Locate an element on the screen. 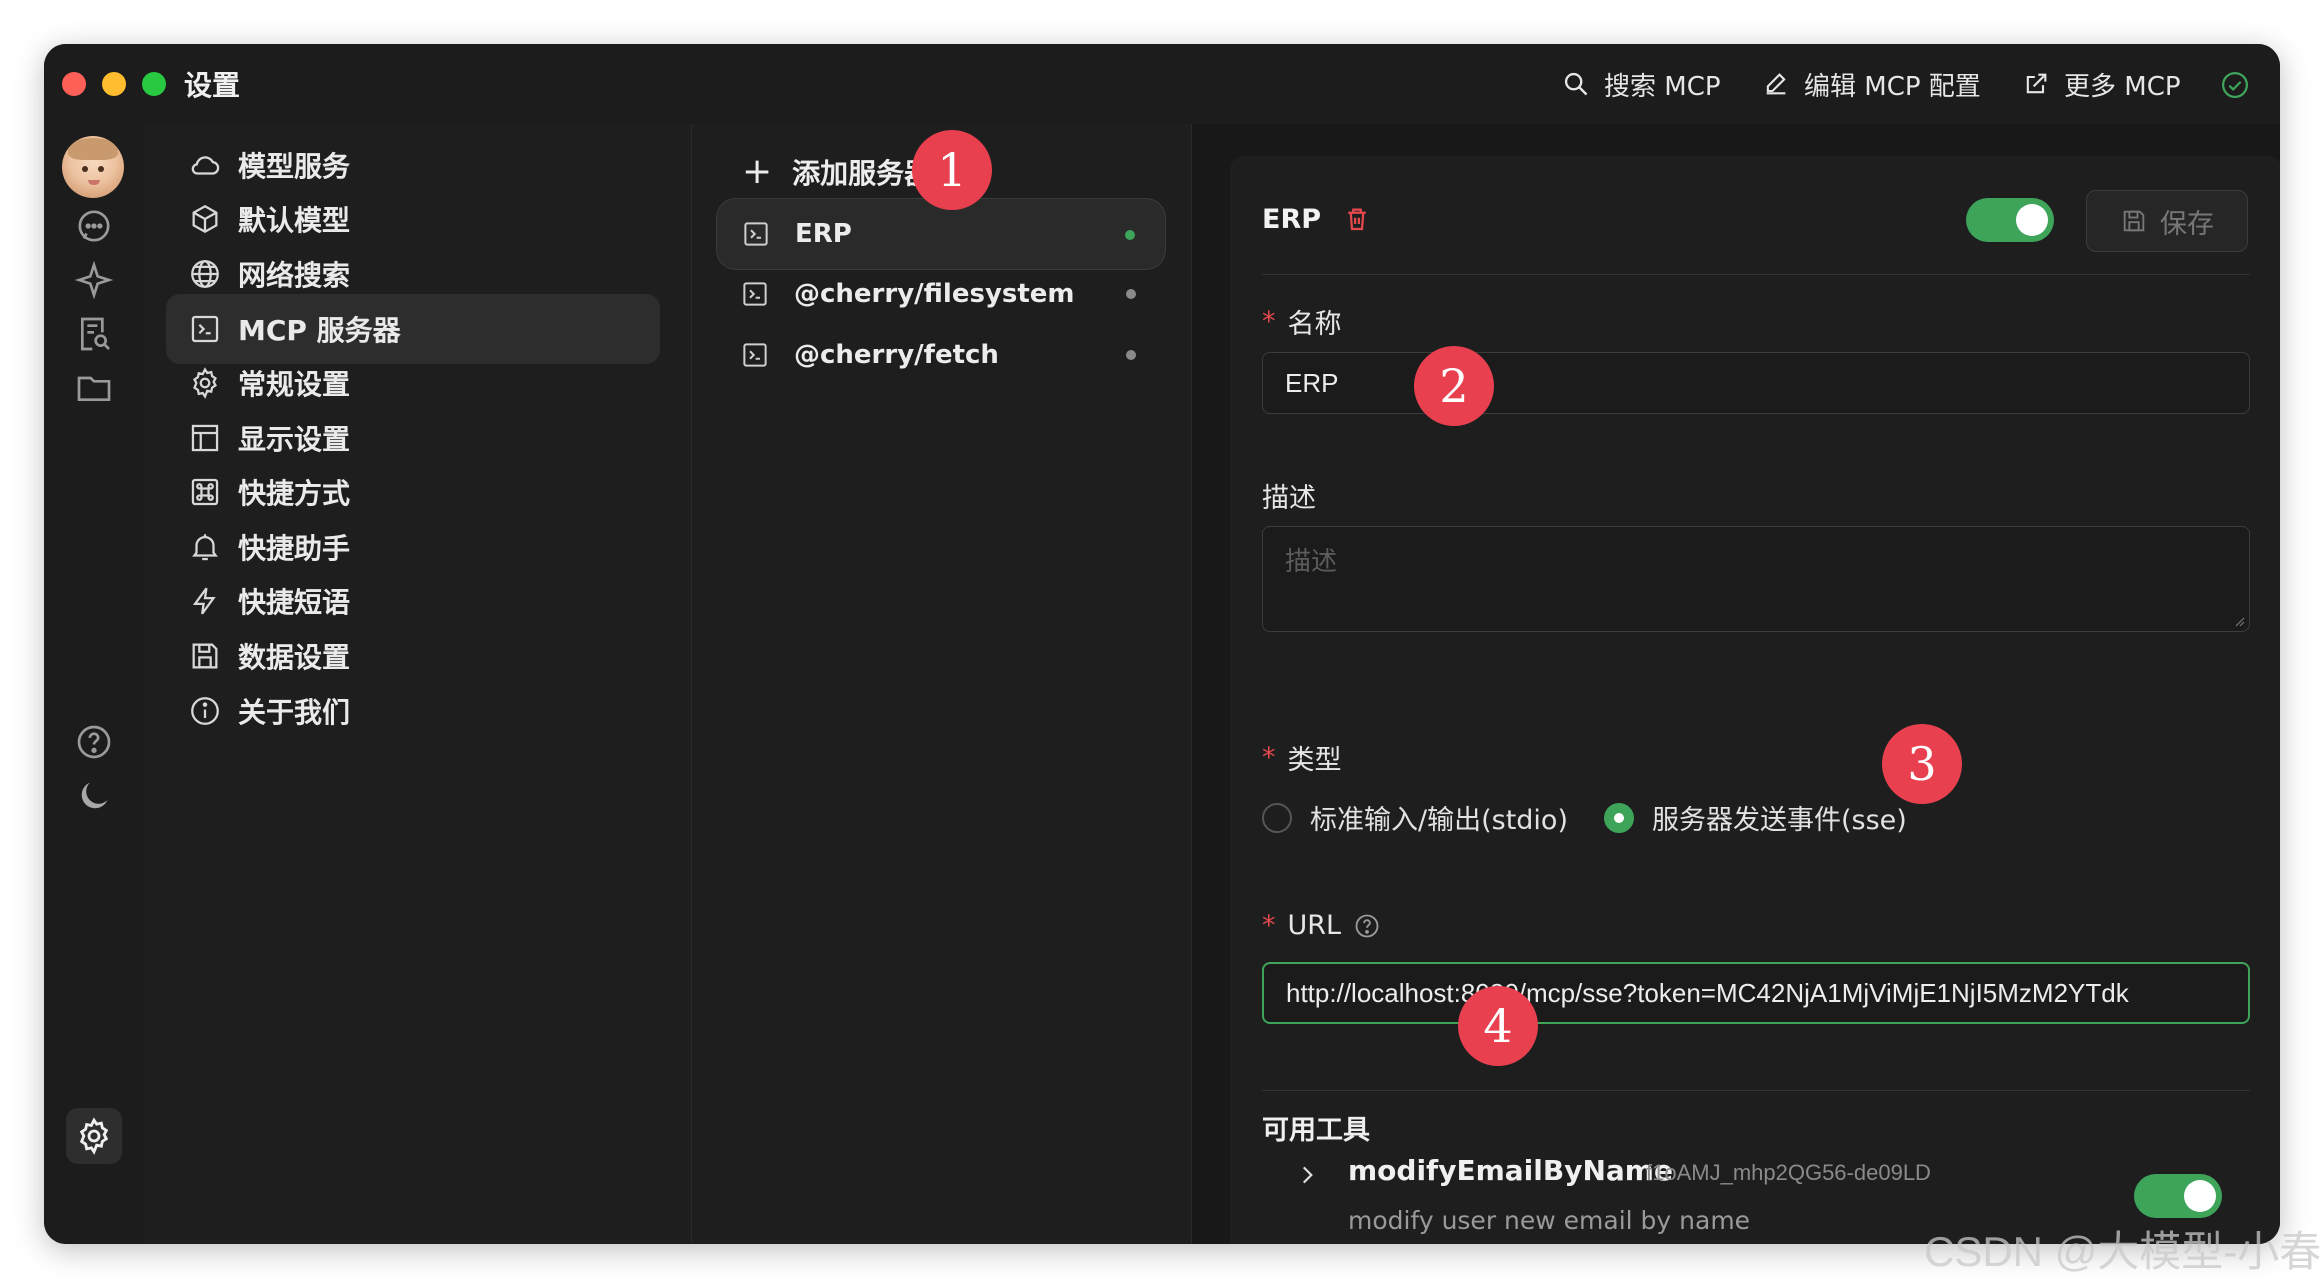 The width and height of the screenshot is (2324, 1288). icon-rail is located at coordinates (94, 684).